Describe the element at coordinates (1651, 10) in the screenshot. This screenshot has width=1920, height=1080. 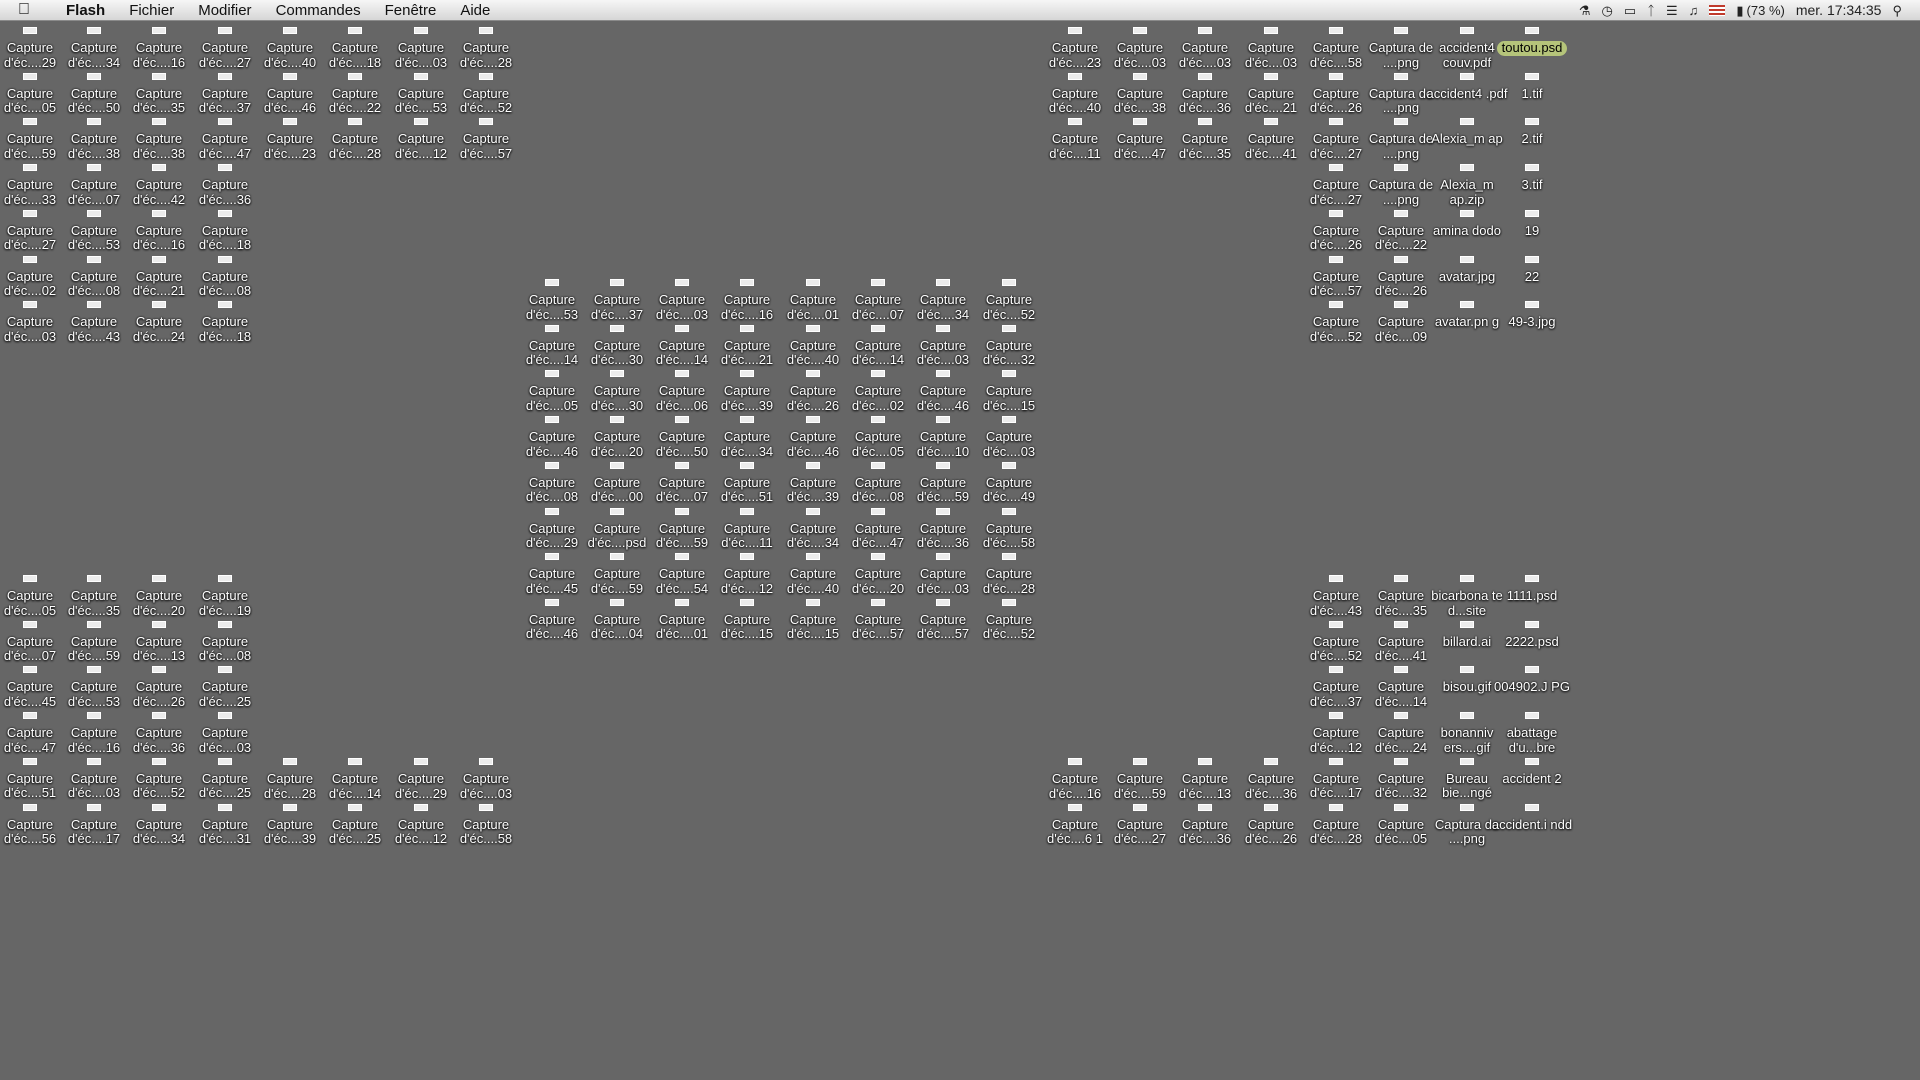
I see `bluetooth-icon: ᛏ` at that location.